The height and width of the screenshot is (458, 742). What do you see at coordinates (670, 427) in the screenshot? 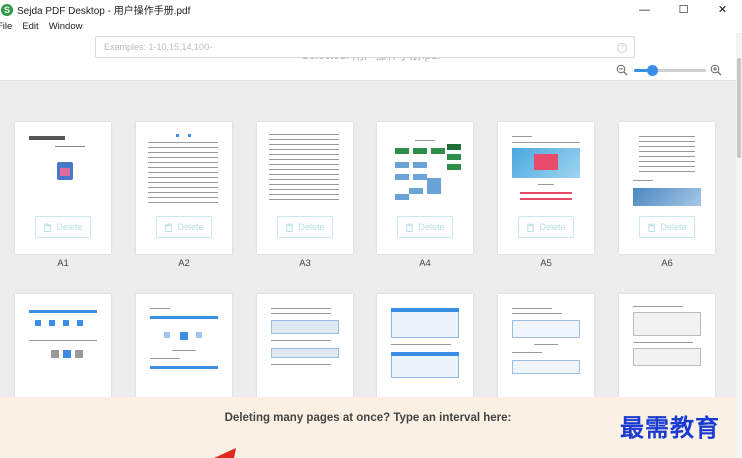
I see `watermark-text: 最需教育` at bounding box center [670, 427].